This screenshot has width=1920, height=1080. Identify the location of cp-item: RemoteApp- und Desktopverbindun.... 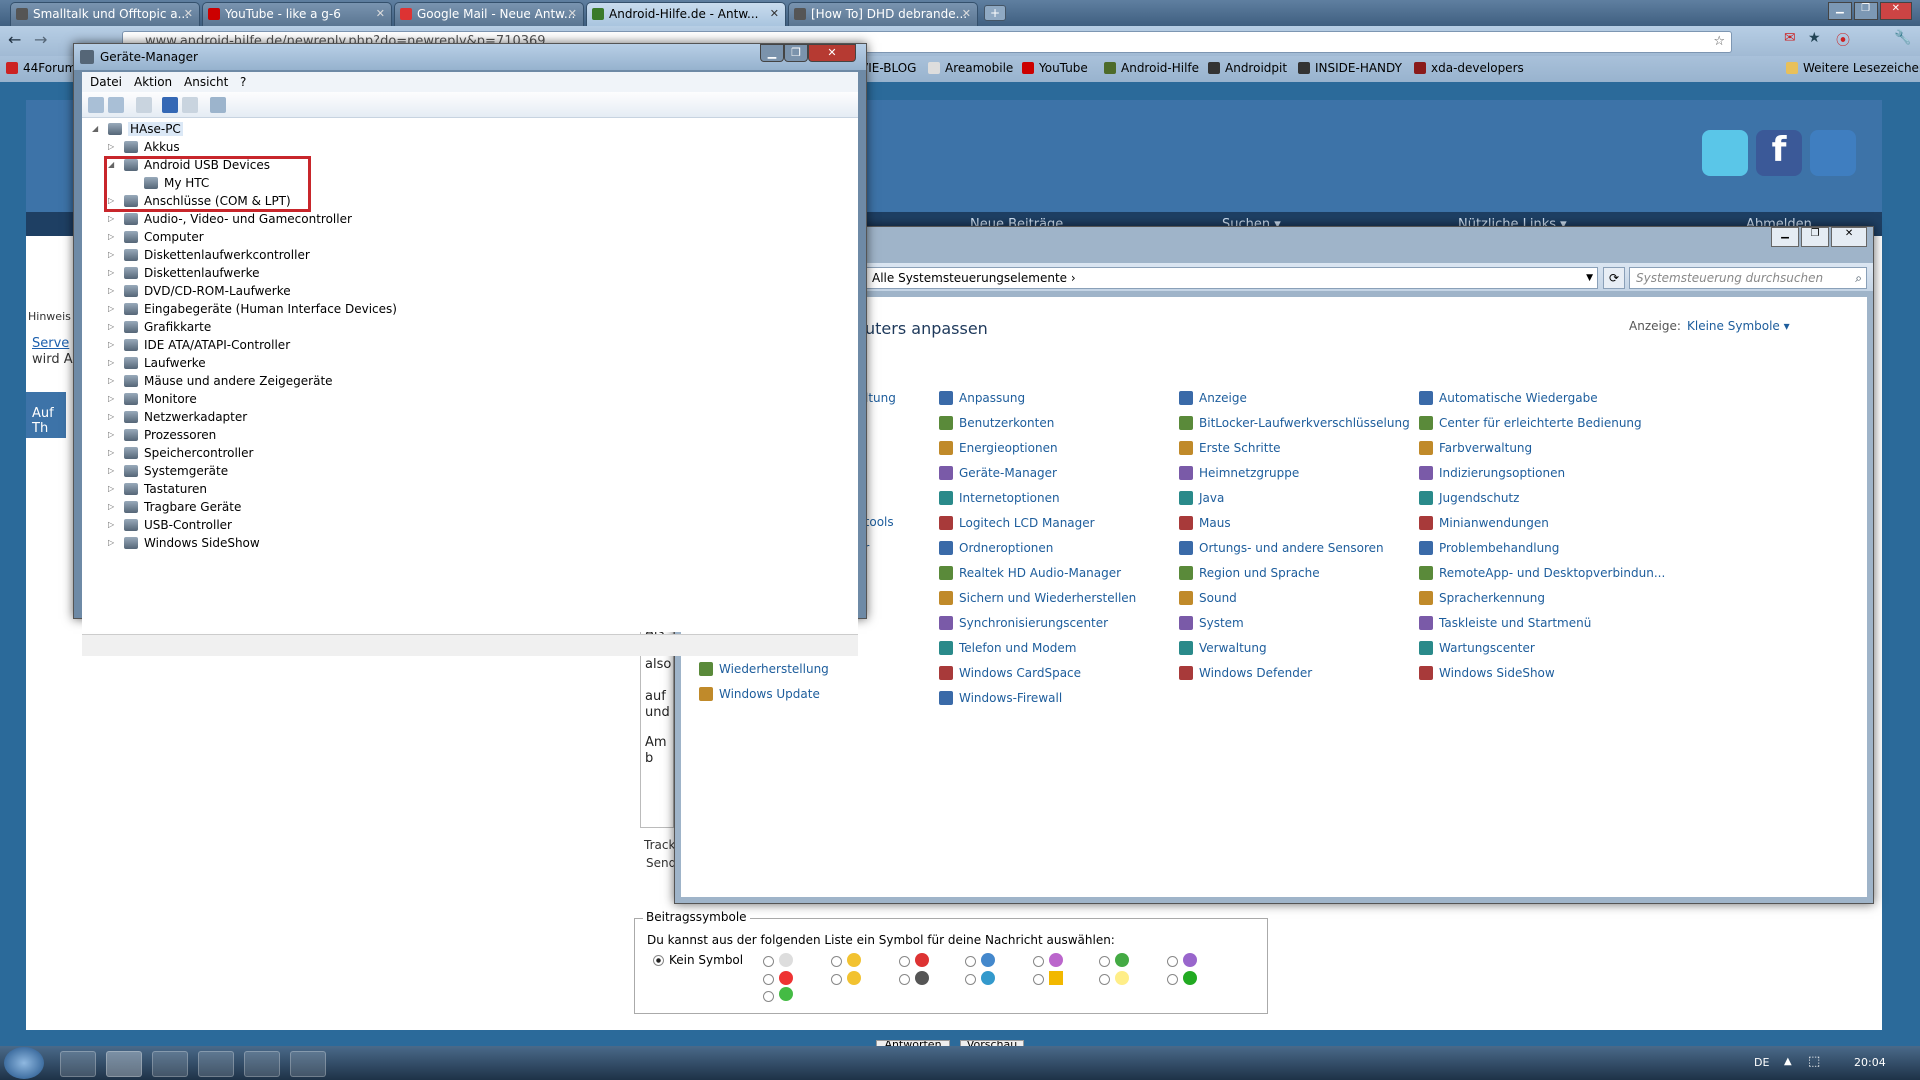
(1542, 573).